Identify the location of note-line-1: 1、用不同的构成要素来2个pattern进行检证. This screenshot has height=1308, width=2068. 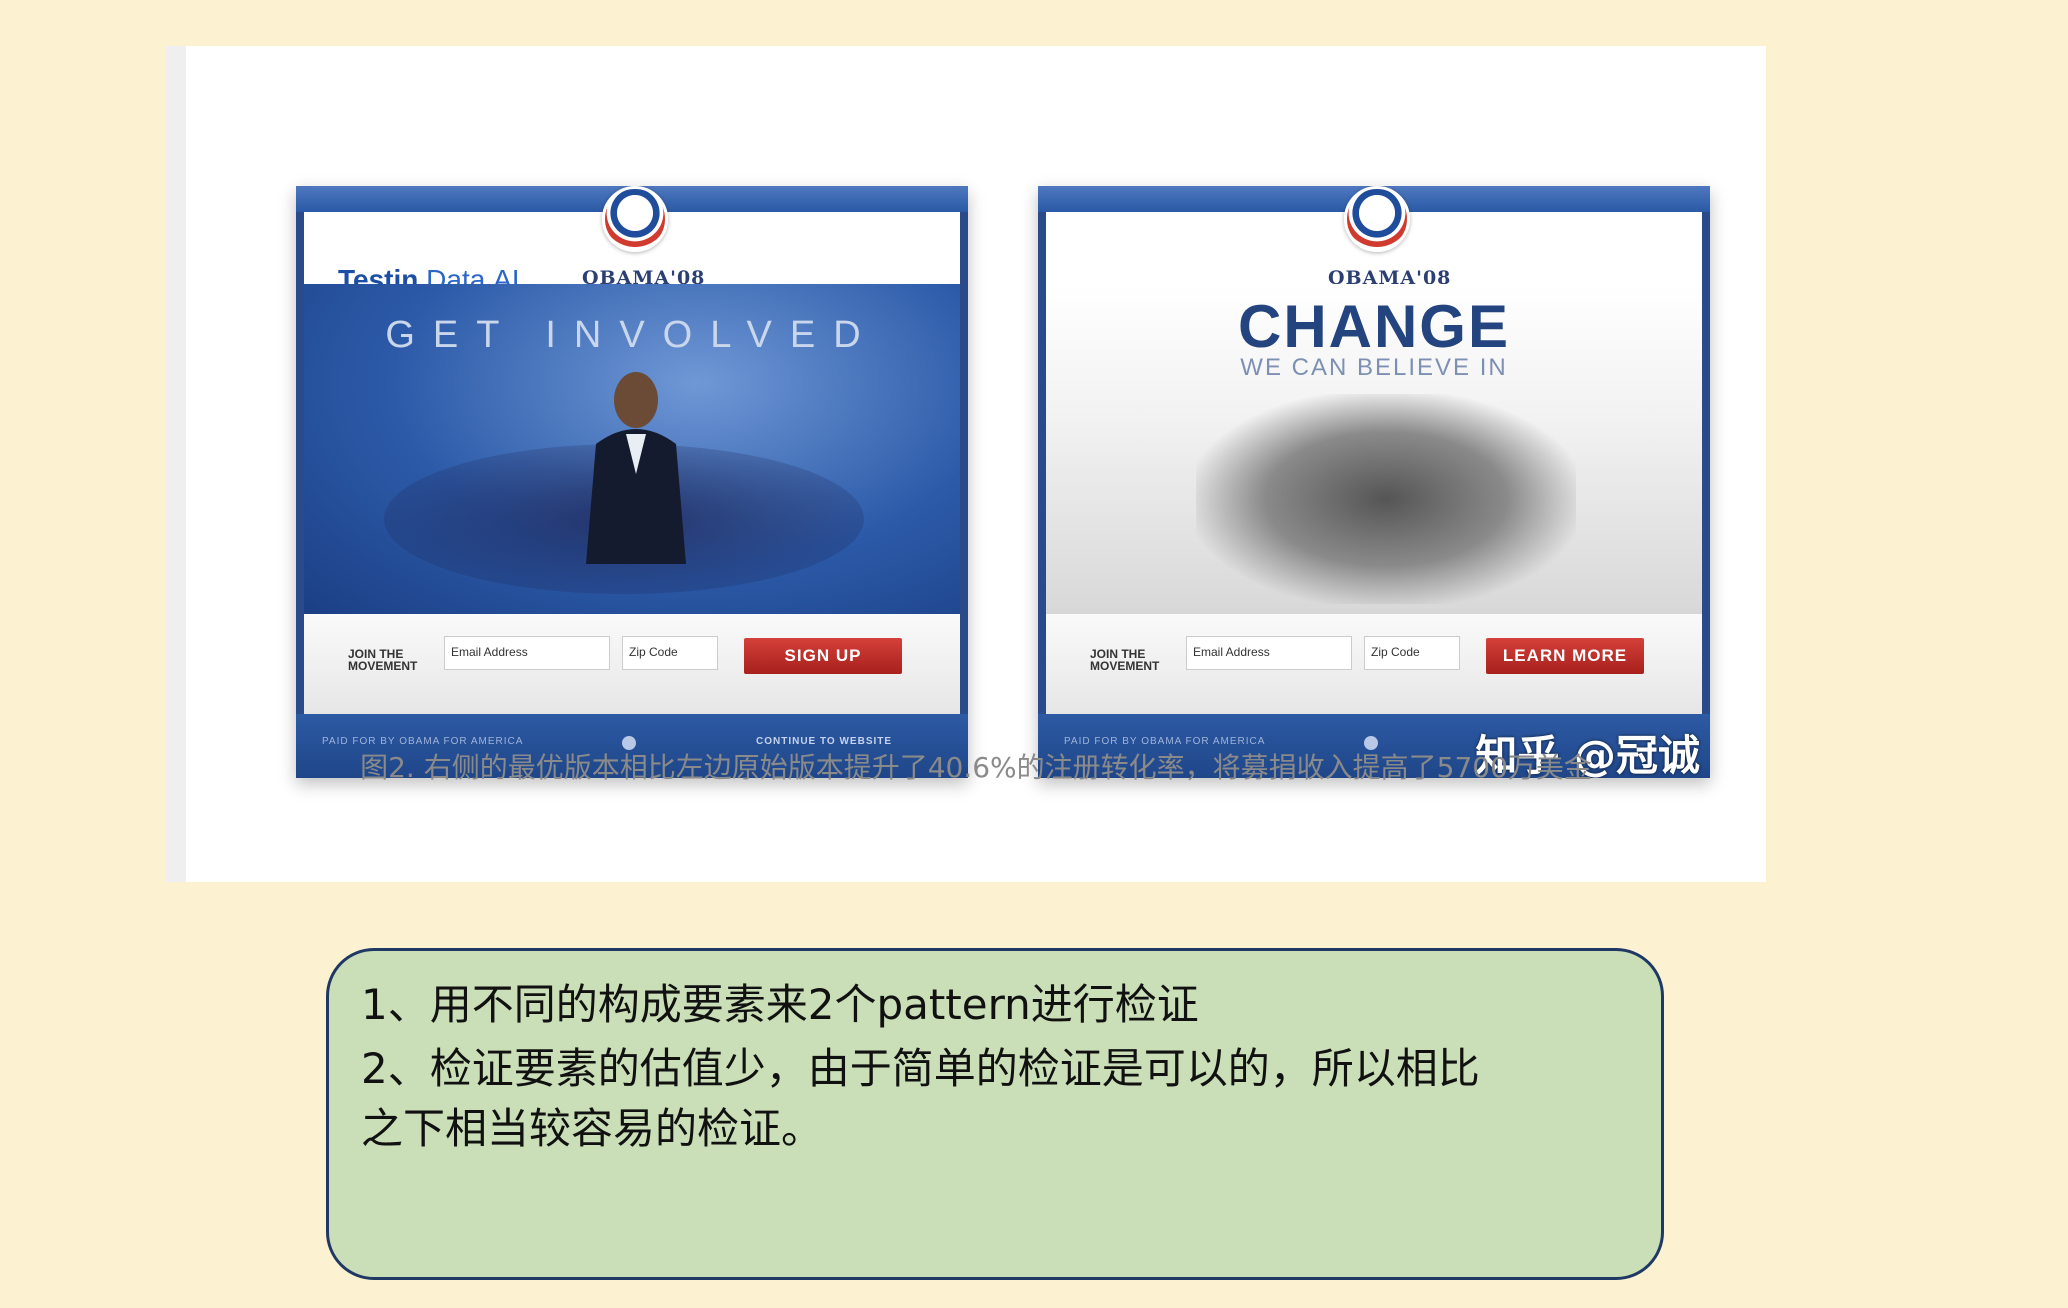
(780, 1004).